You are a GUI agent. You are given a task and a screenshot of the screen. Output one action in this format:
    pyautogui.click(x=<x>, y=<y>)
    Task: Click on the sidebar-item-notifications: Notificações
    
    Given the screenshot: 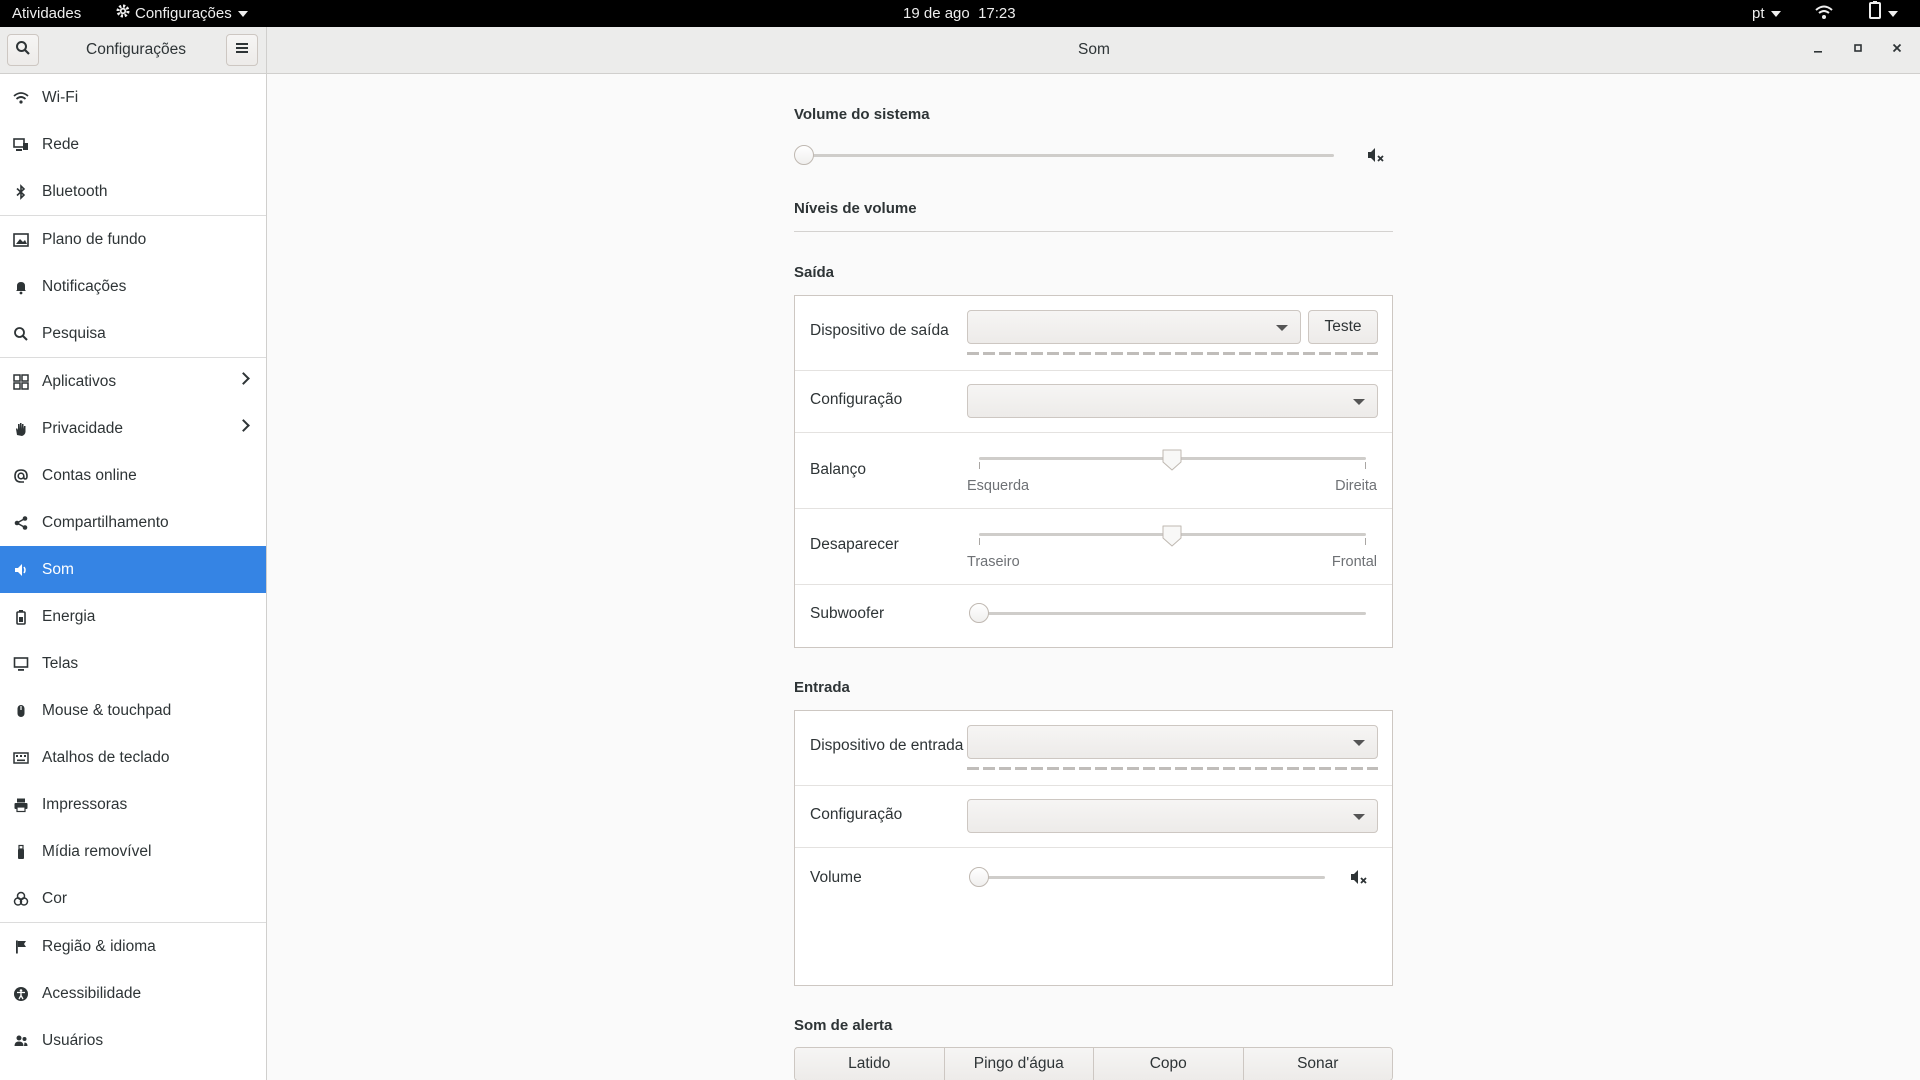 What is the action you would take?
    pyautogui.click(x=133, y=286)
    